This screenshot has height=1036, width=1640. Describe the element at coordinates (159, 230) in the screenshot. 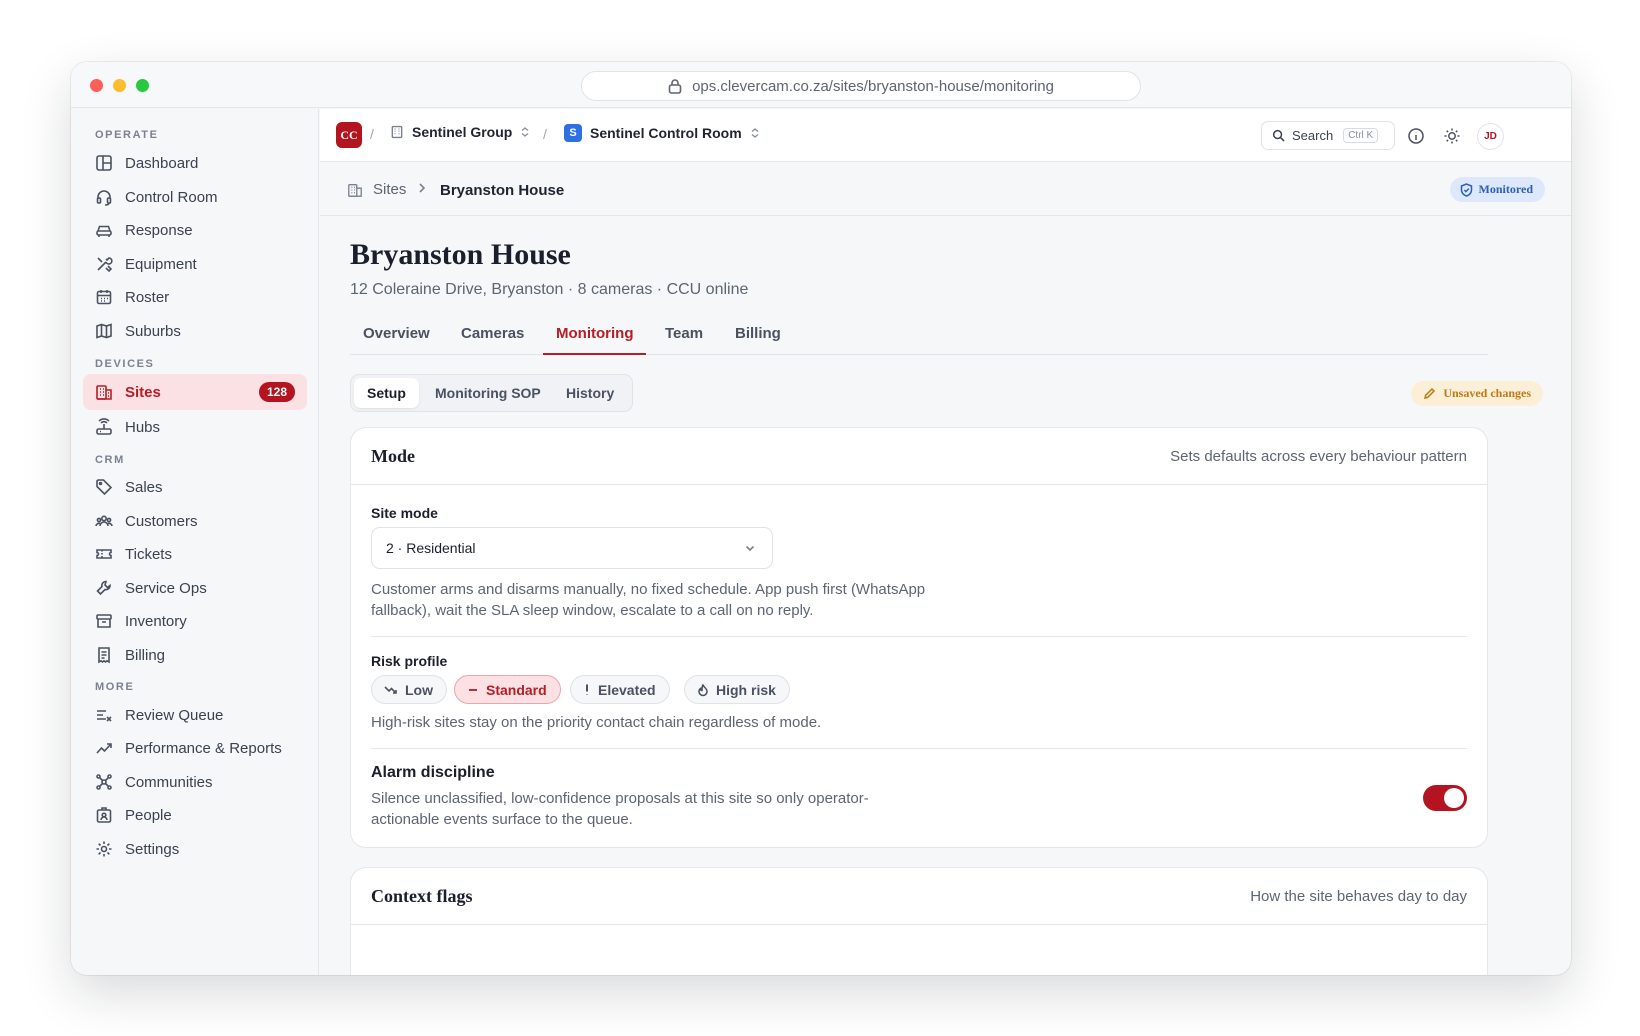

I see `sidebar-item-label: Response` at that location.